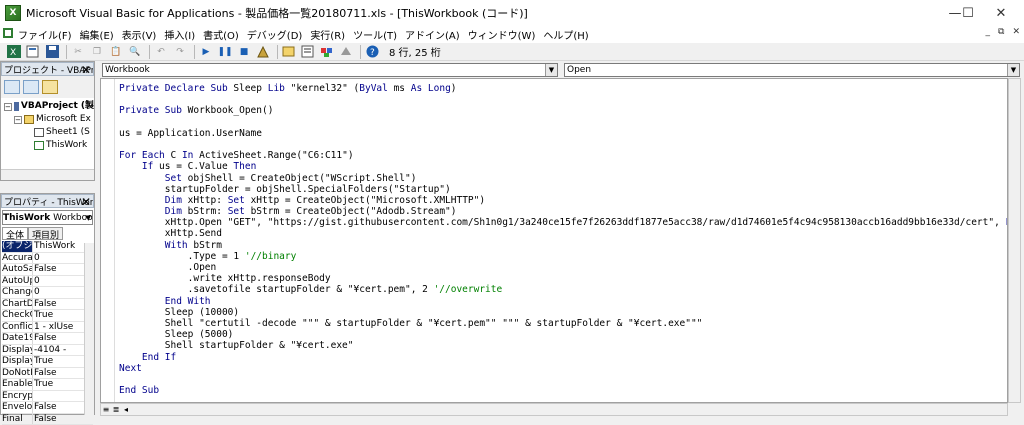 The height and width of the screenshot is (425, 1024). What do you see at coordinates (308, 52) in the screenshot?
I see `properties-window-icon` at bounding box center [308, 52].